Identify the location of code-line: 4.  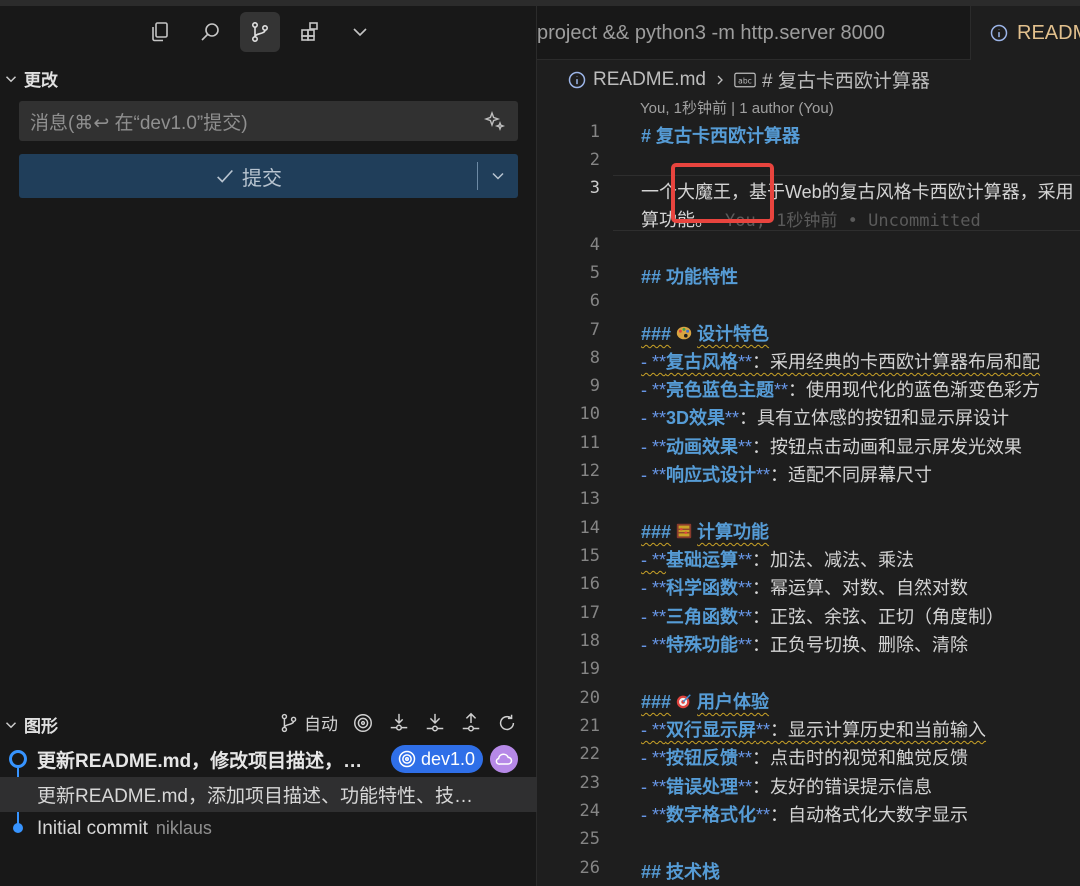
(808, 249).